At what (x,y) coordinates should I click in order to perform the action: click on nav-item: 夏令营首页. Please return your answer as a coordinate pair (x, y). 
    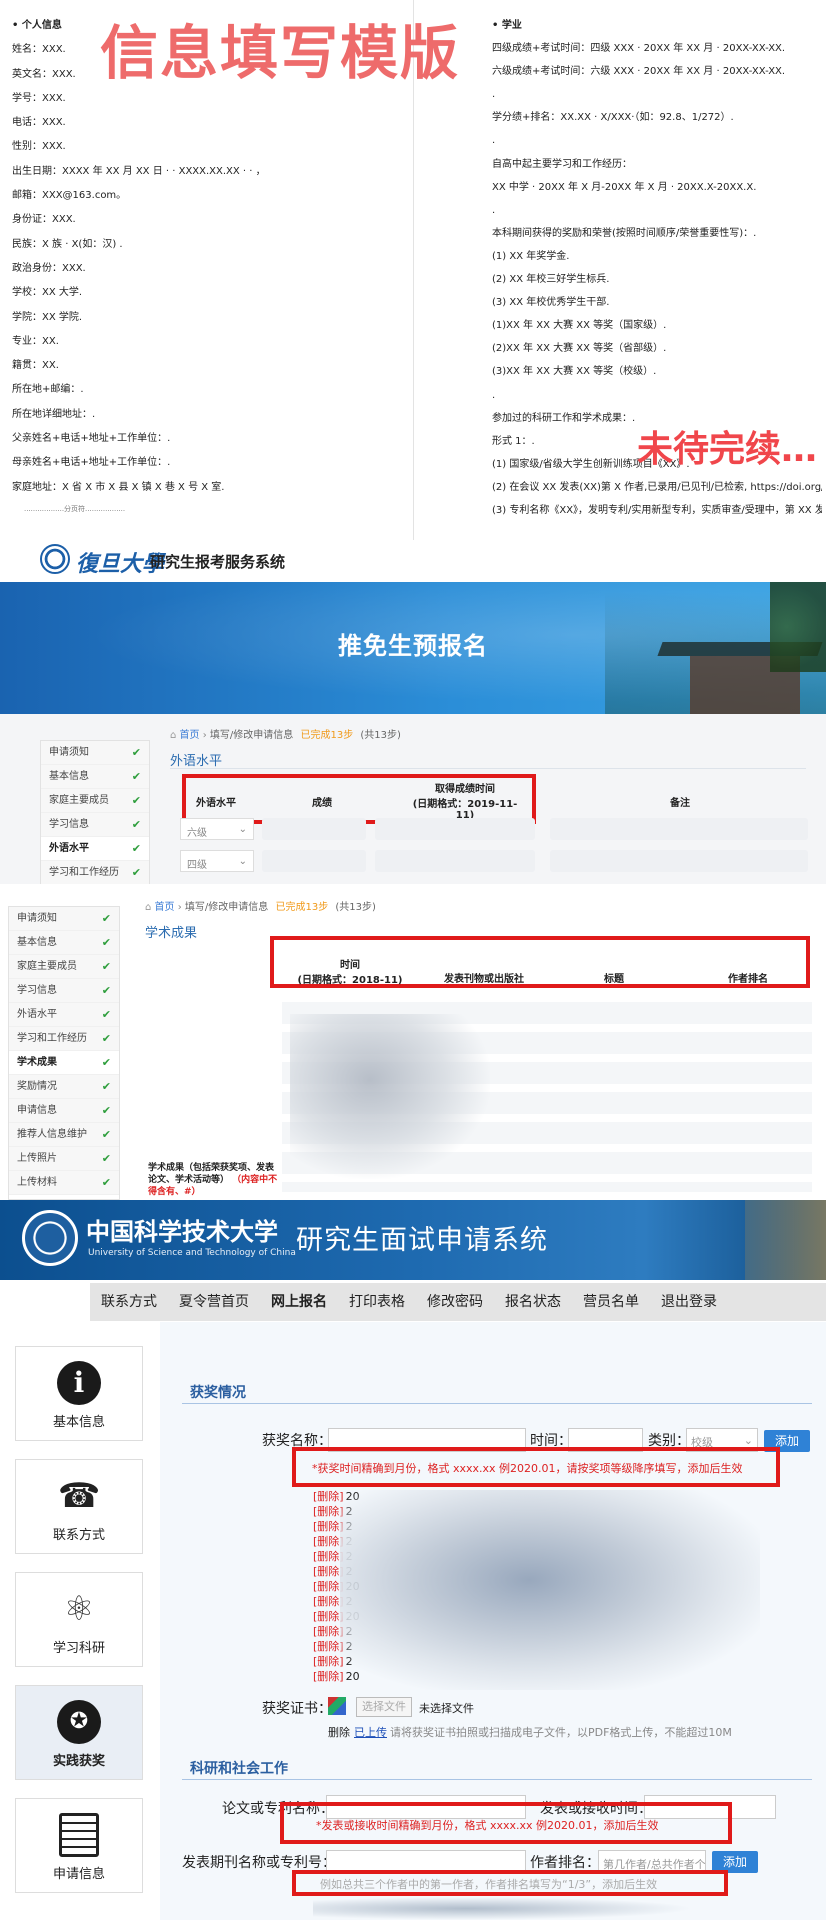
    Looking at the image, I should click on (214, 1302).